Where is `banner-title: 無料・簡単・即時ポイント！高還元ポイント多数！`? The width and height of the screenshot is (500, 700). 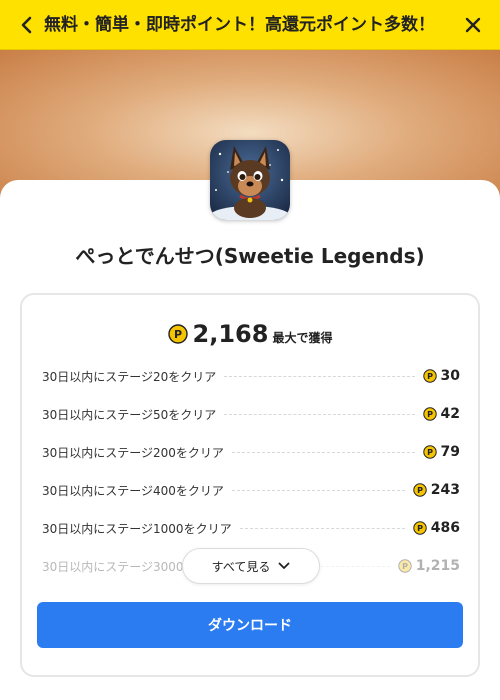 banner-title: 無料・簡単・即時ポイント！高還元ポイント多数！ is located at coordinates (239, 25).